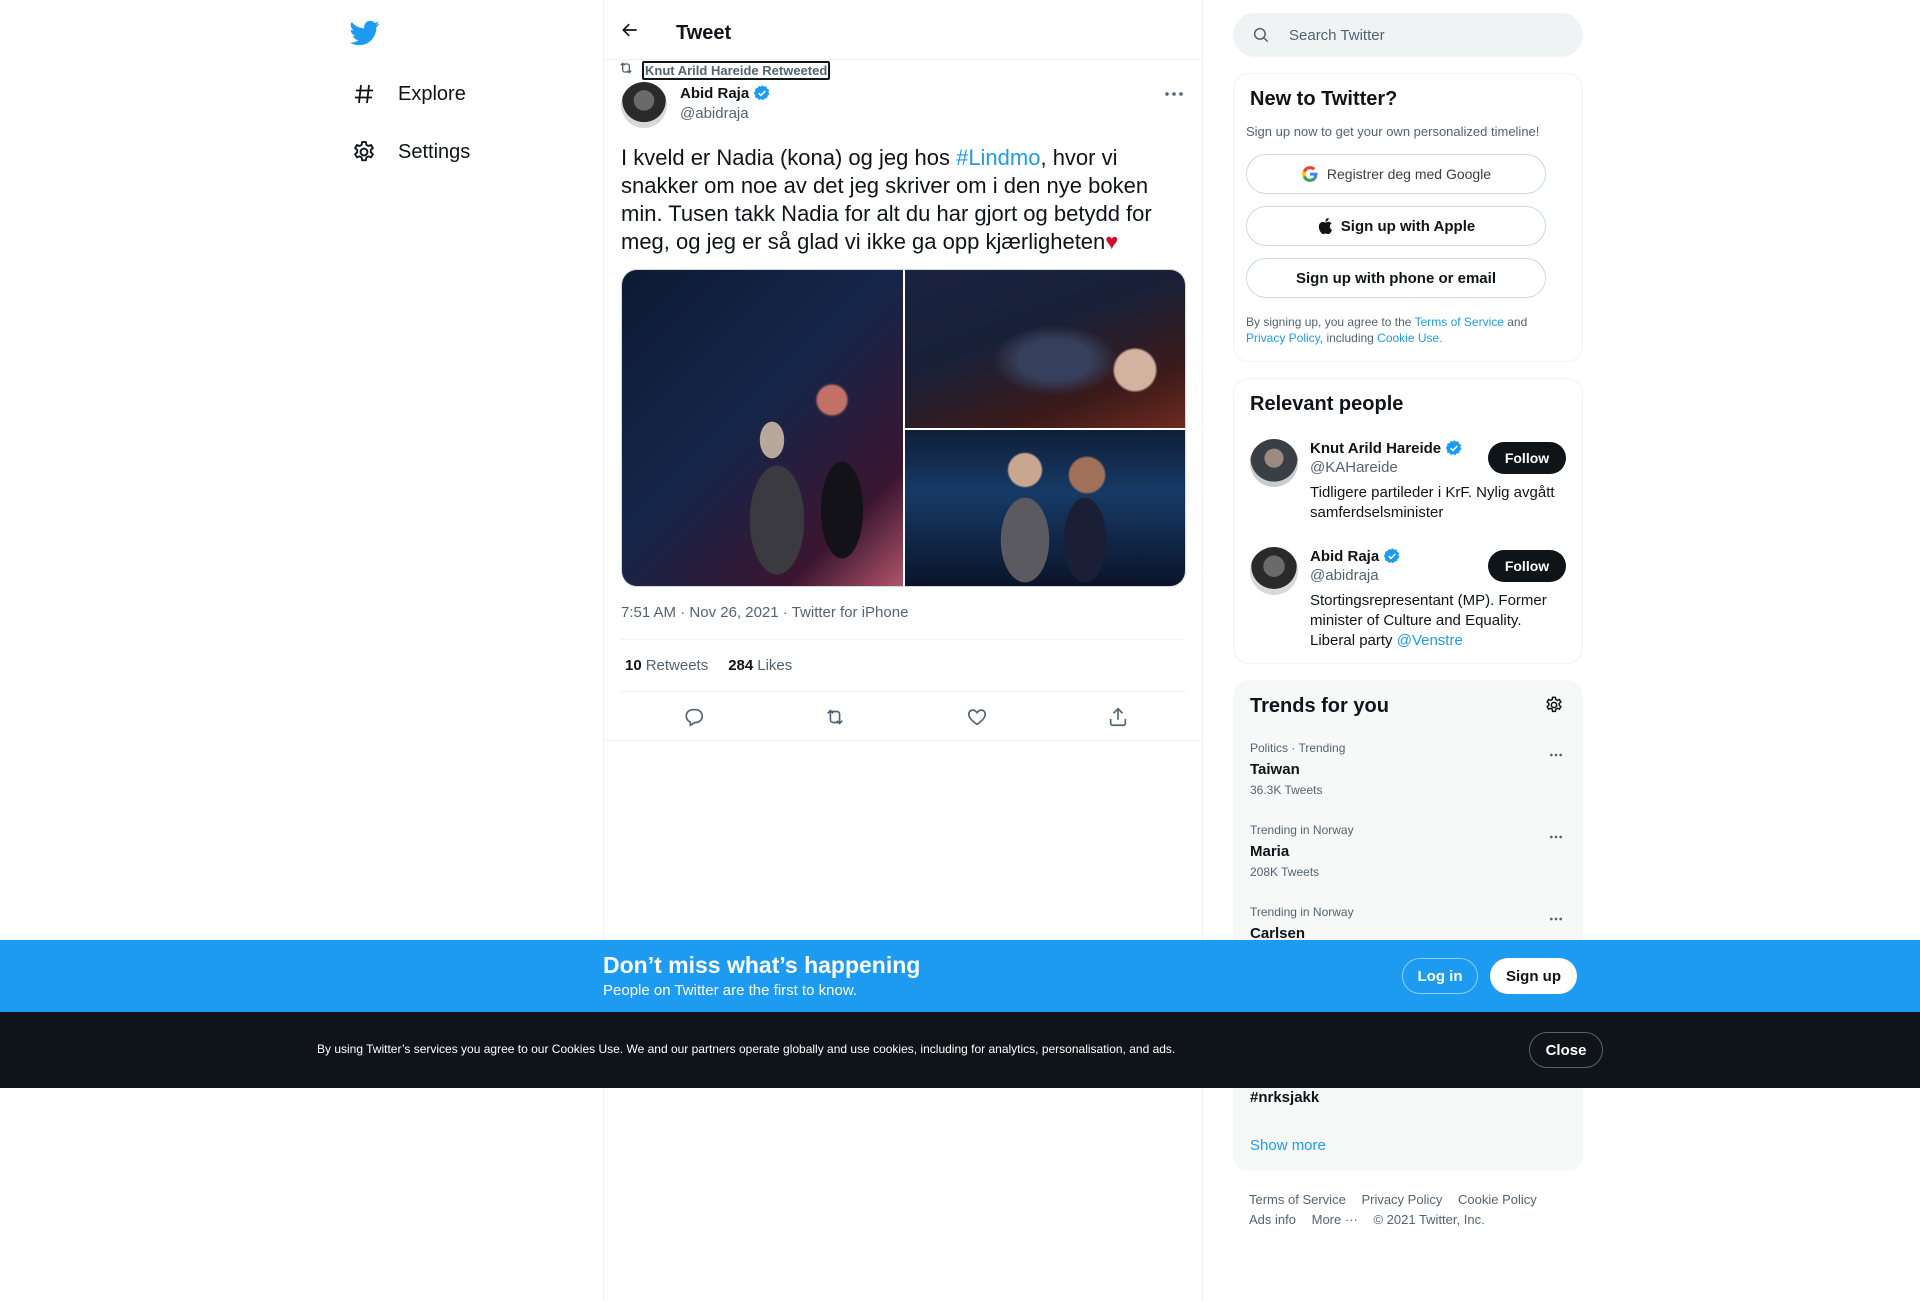  Describe the element at coordinates (1275, 769) in the screenshot. I see `trend-name: Taiwan` at that location.